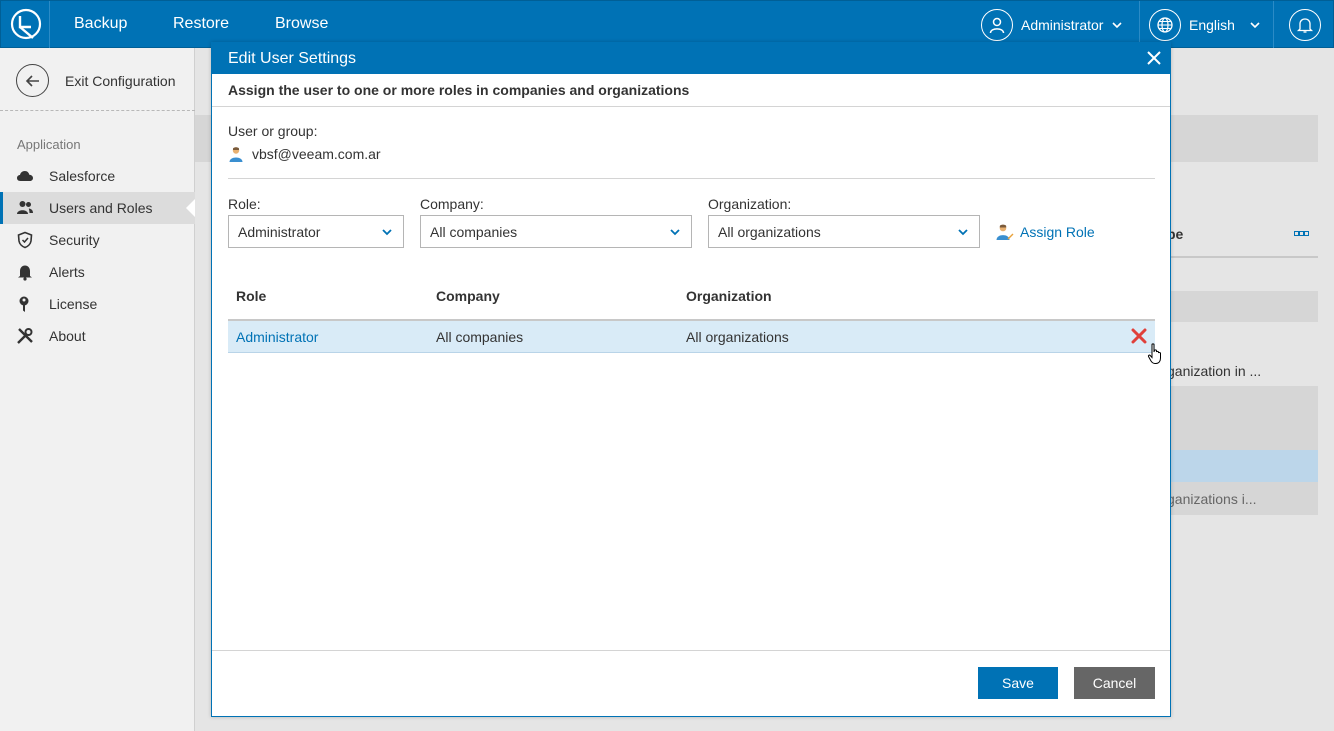  I want to click on assign-role-label: Assign Role, so click(1057, 232).